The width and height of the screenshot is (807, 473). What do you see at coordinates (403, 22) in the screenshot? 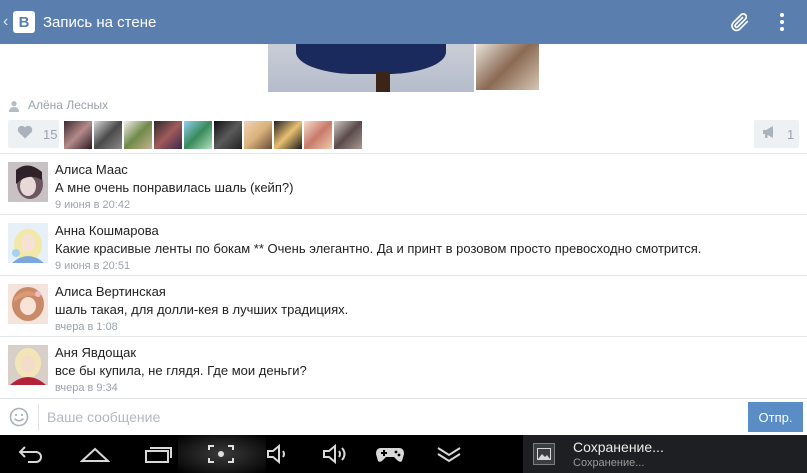
I see `app-header: ‹ В Запись на стене` at bounding box center [403, 22].